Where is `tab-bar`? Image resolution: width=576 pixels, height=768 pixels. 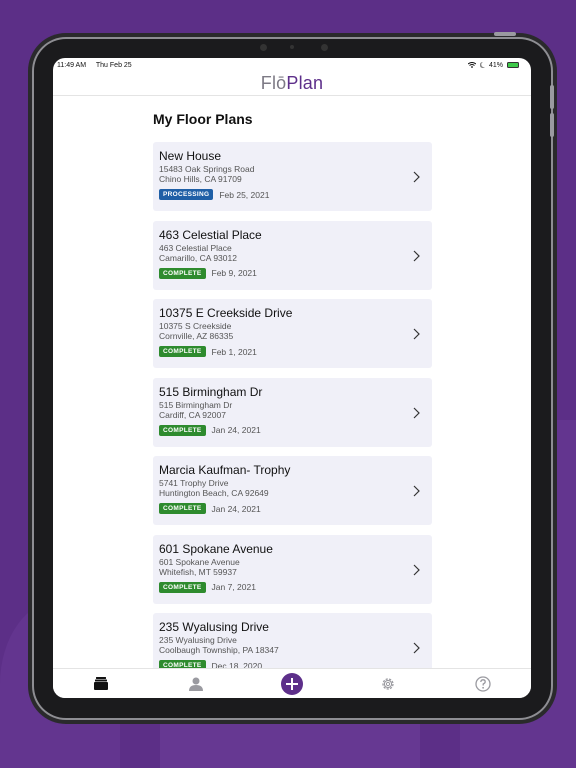 tab-bar is located at coordinates (292, 683).